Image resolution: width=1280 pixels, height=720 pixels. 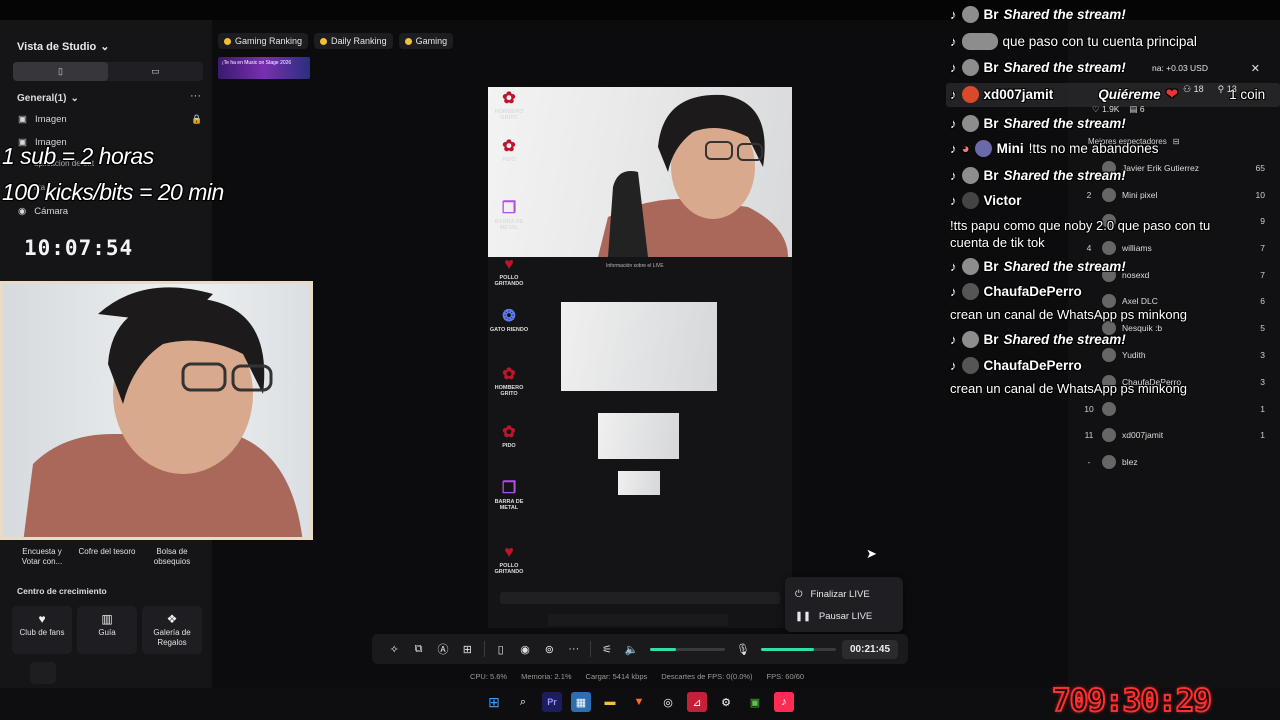 I want to click on camera-switch-icon: ⊚, so click(x=549, y=649).